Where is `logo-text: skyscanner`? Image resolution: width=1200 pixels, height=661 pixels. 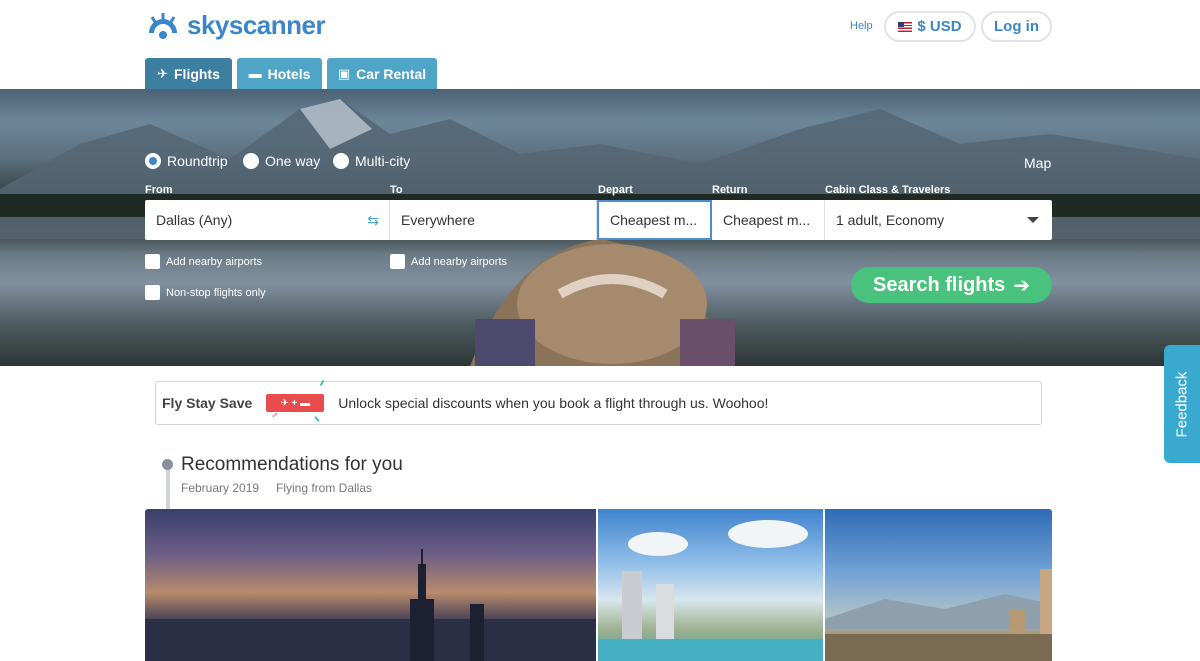 logo-text: skyscanner is located at coordinates (256, 25).